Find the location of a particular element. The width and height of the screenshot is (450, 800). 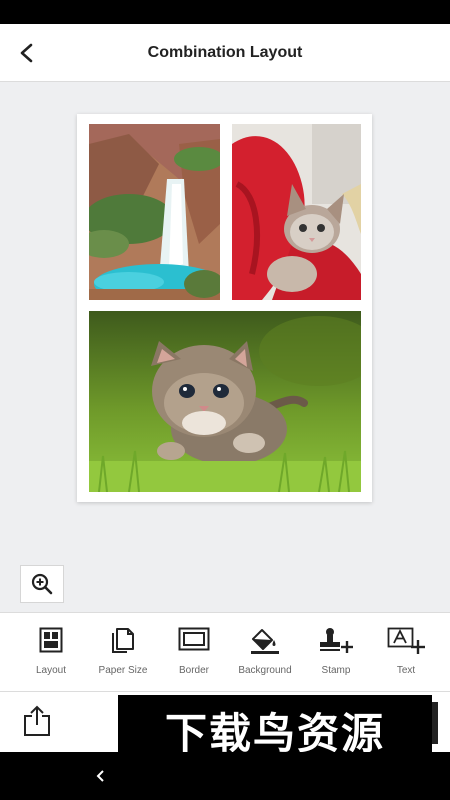

border-icon is located at coordinates (194, 639).